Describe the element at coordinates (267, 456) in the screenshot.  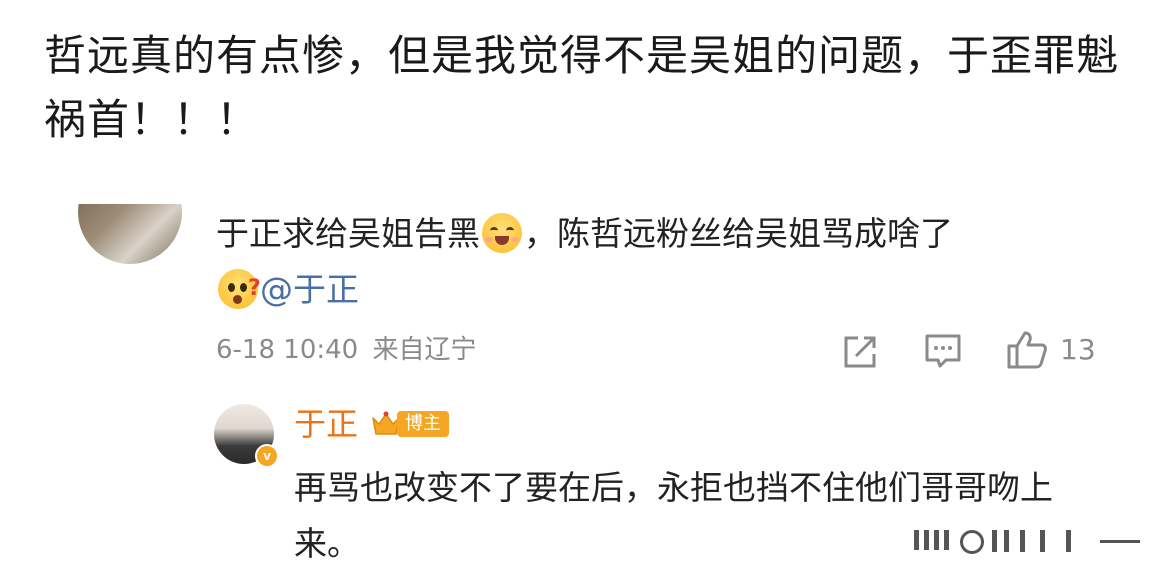
I see `verified-badge: v` at that location.